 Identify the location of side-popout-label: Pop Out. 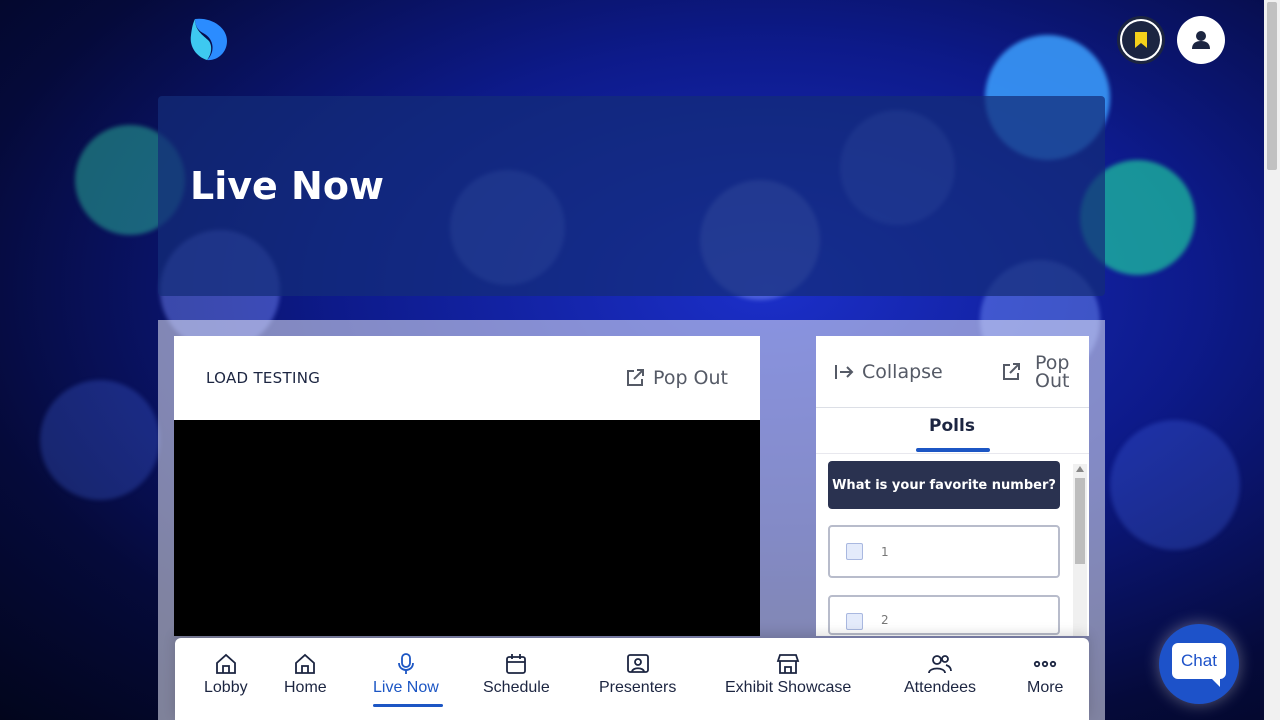
(1052, 371).